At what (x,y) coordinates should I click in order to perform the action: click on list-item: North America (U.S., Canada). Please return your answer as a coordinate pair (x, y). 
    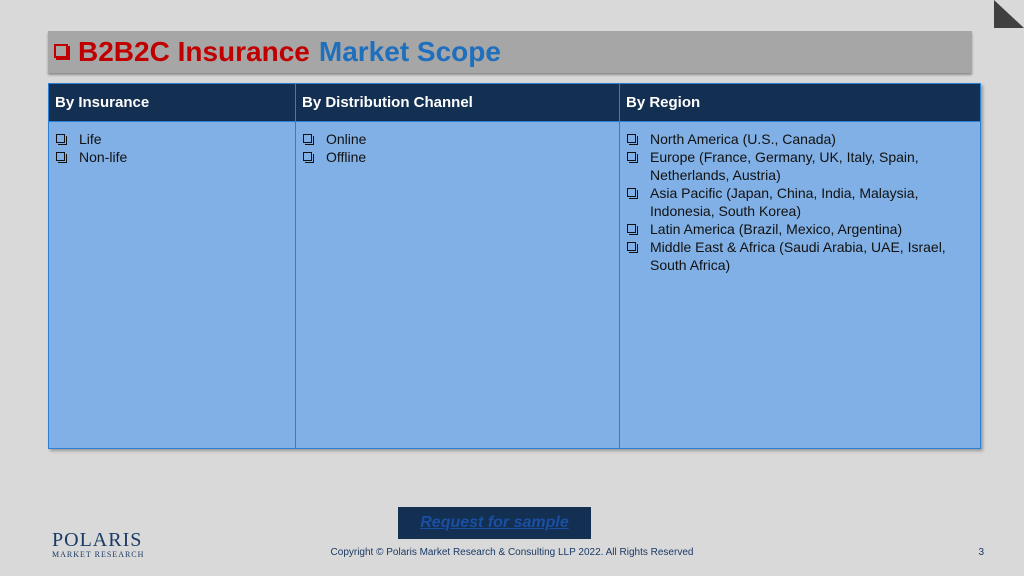
    Looking at the image, I should click on (800, 139).